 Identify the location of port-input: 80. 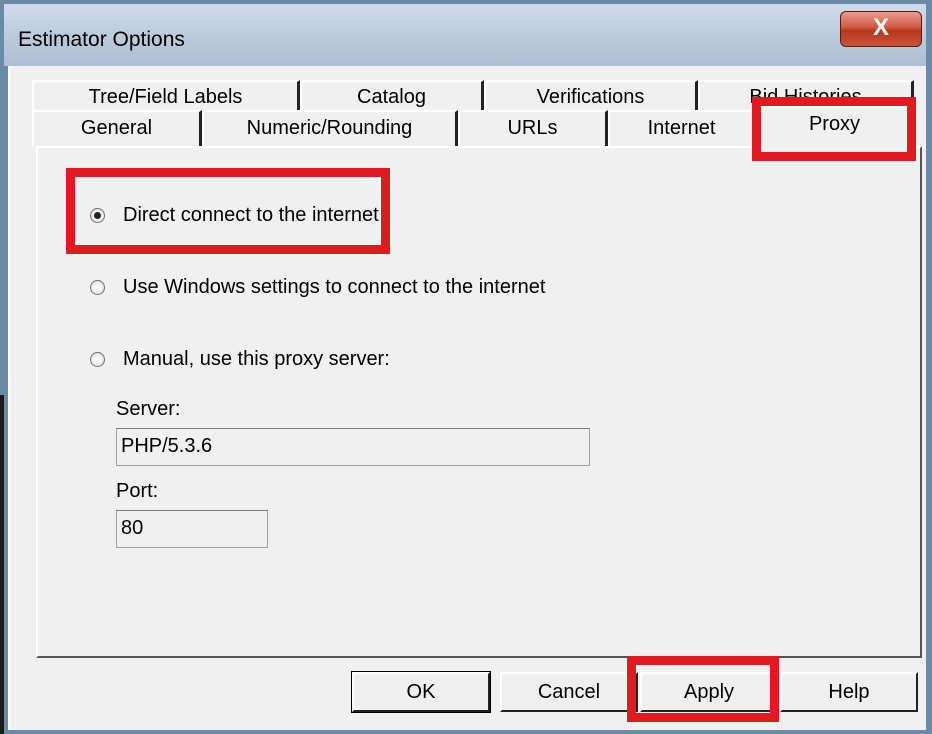
(192, 529).